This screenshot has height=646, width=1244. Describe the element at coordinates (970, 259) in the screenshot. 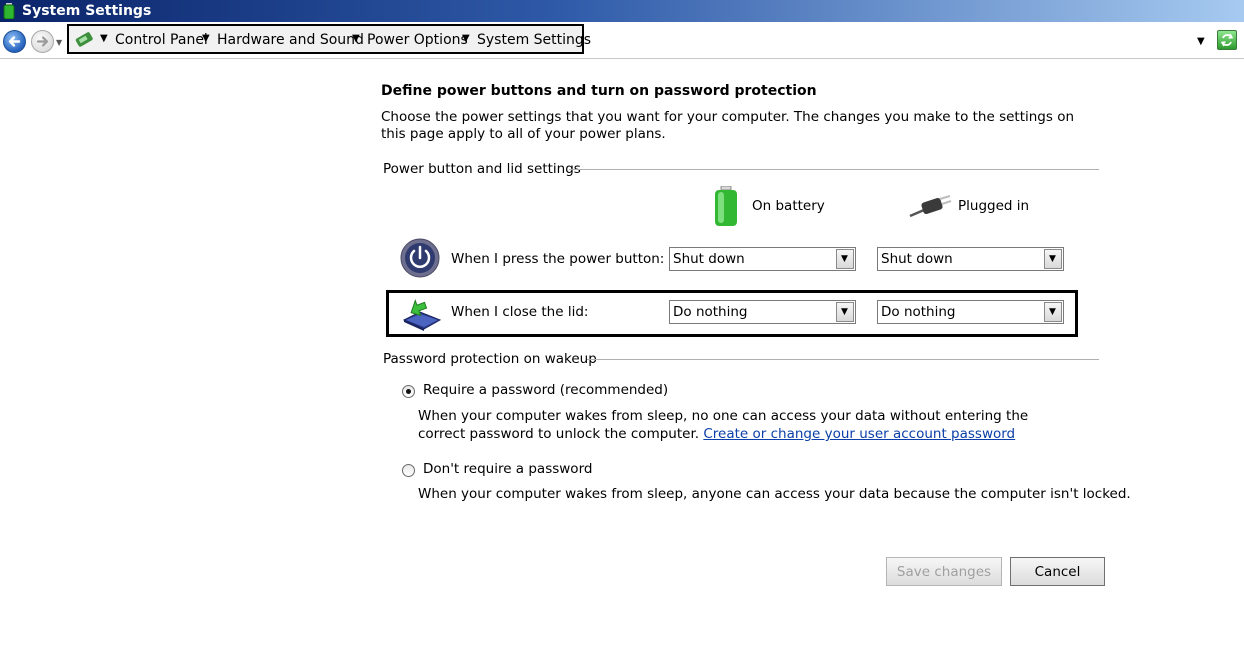

I see `power-button-plugged-in-select: Shut down ▼` at that location.